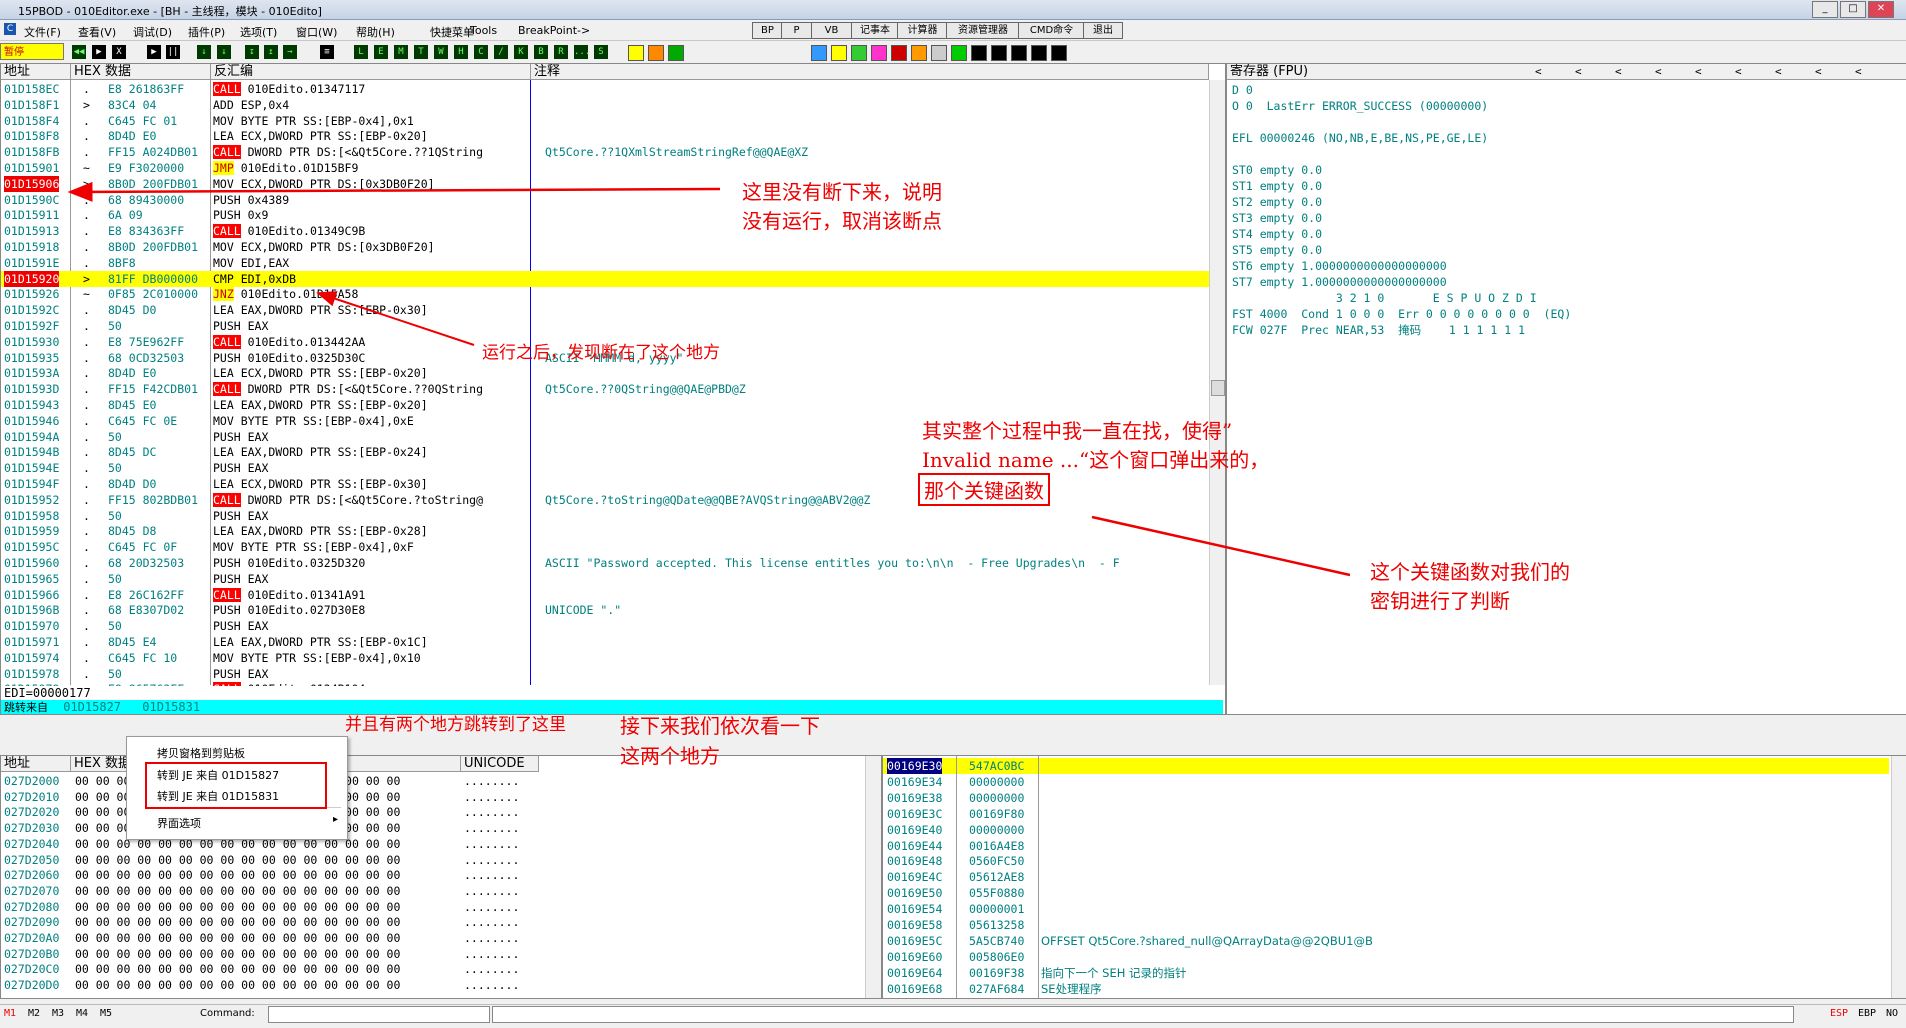 This screenshot has height=1028, width=1906. Describe the element at coordinates (82, 1013) in the screenshot. I see `memory-tab-3: M4` at that location.